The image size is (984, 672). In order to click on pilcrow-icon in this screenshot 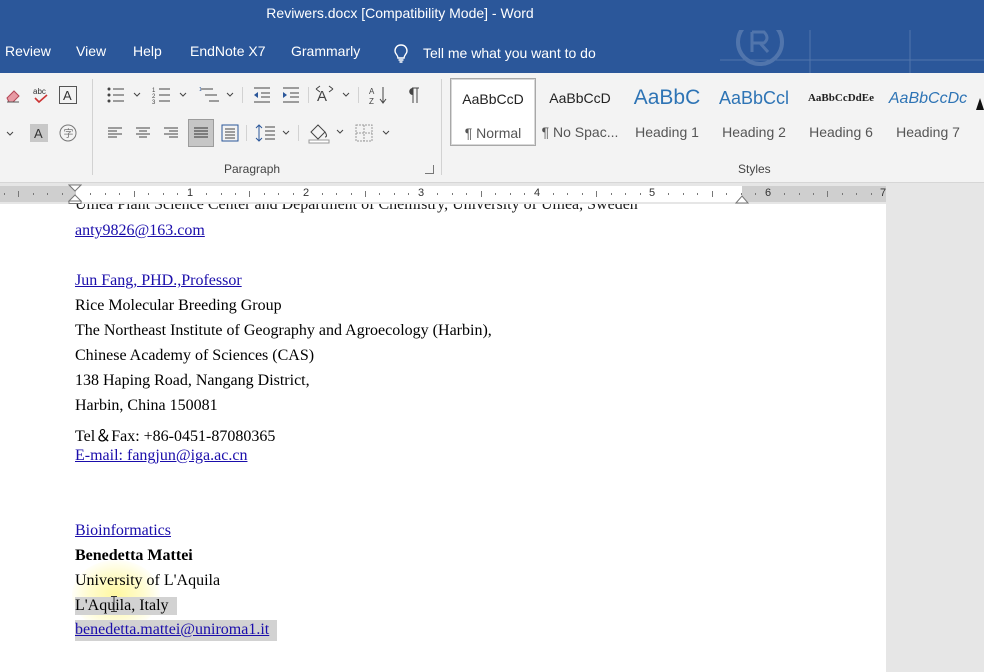, I will do `click(414, 95)`.